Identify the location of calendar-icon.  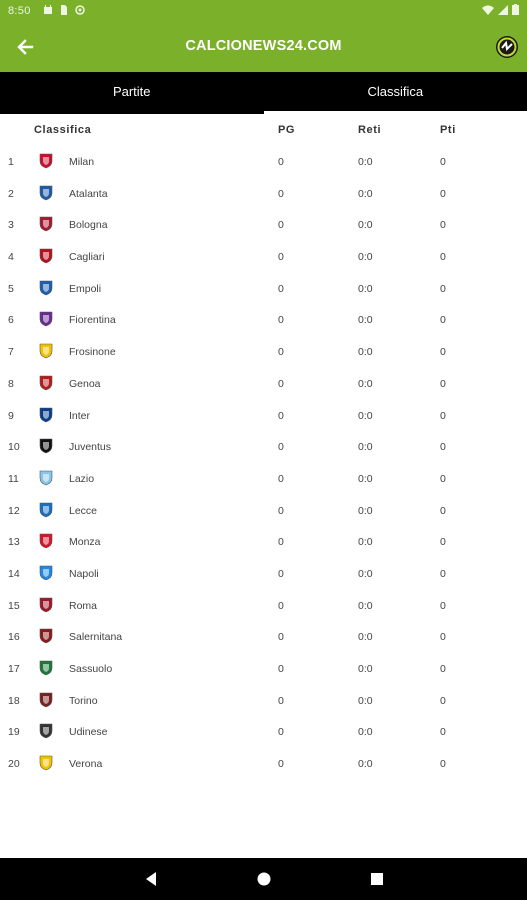
(48, 10).